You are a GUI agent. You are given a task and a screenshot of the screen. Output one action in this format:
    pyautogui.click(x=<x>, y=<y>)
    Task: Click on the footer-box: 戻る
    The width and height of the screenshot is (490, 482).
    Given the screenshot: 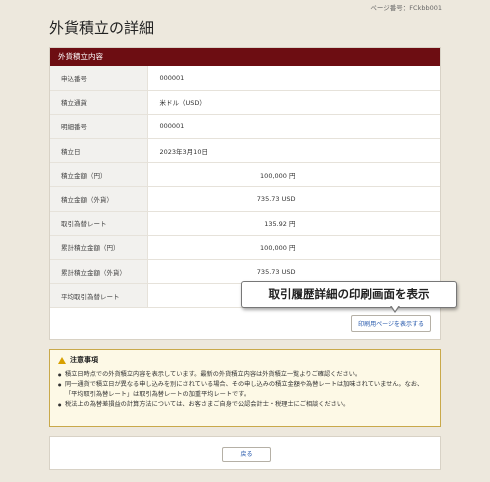 What is the action you would take?
    pyautogui.click(x=245, y=453)
    